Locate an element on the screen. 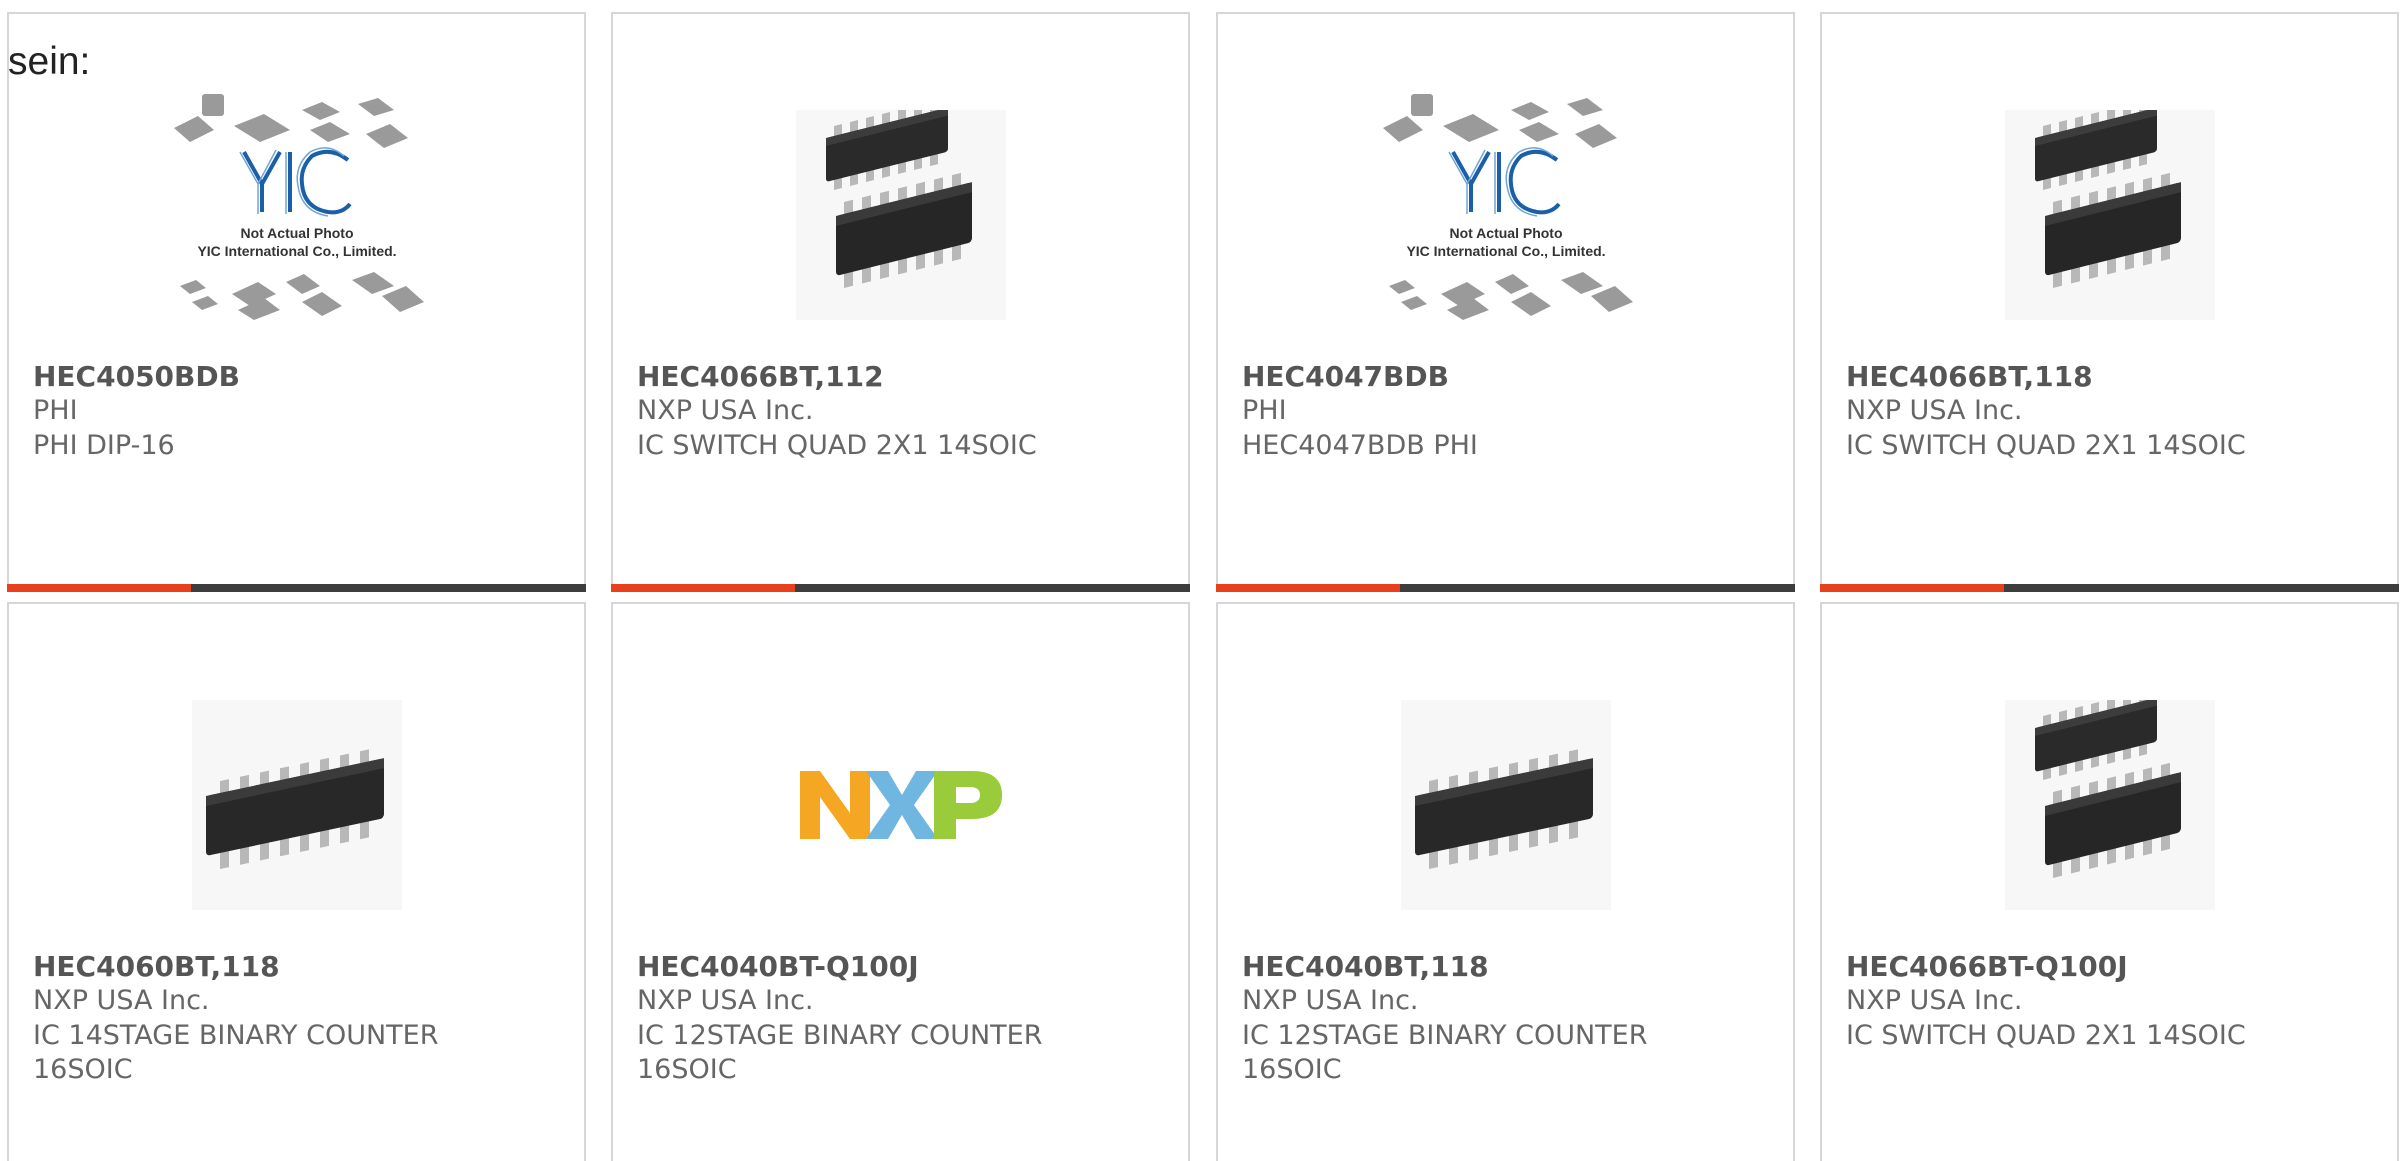  part-number: HEC4066BT,118 is located at coordinates (1969, 377).